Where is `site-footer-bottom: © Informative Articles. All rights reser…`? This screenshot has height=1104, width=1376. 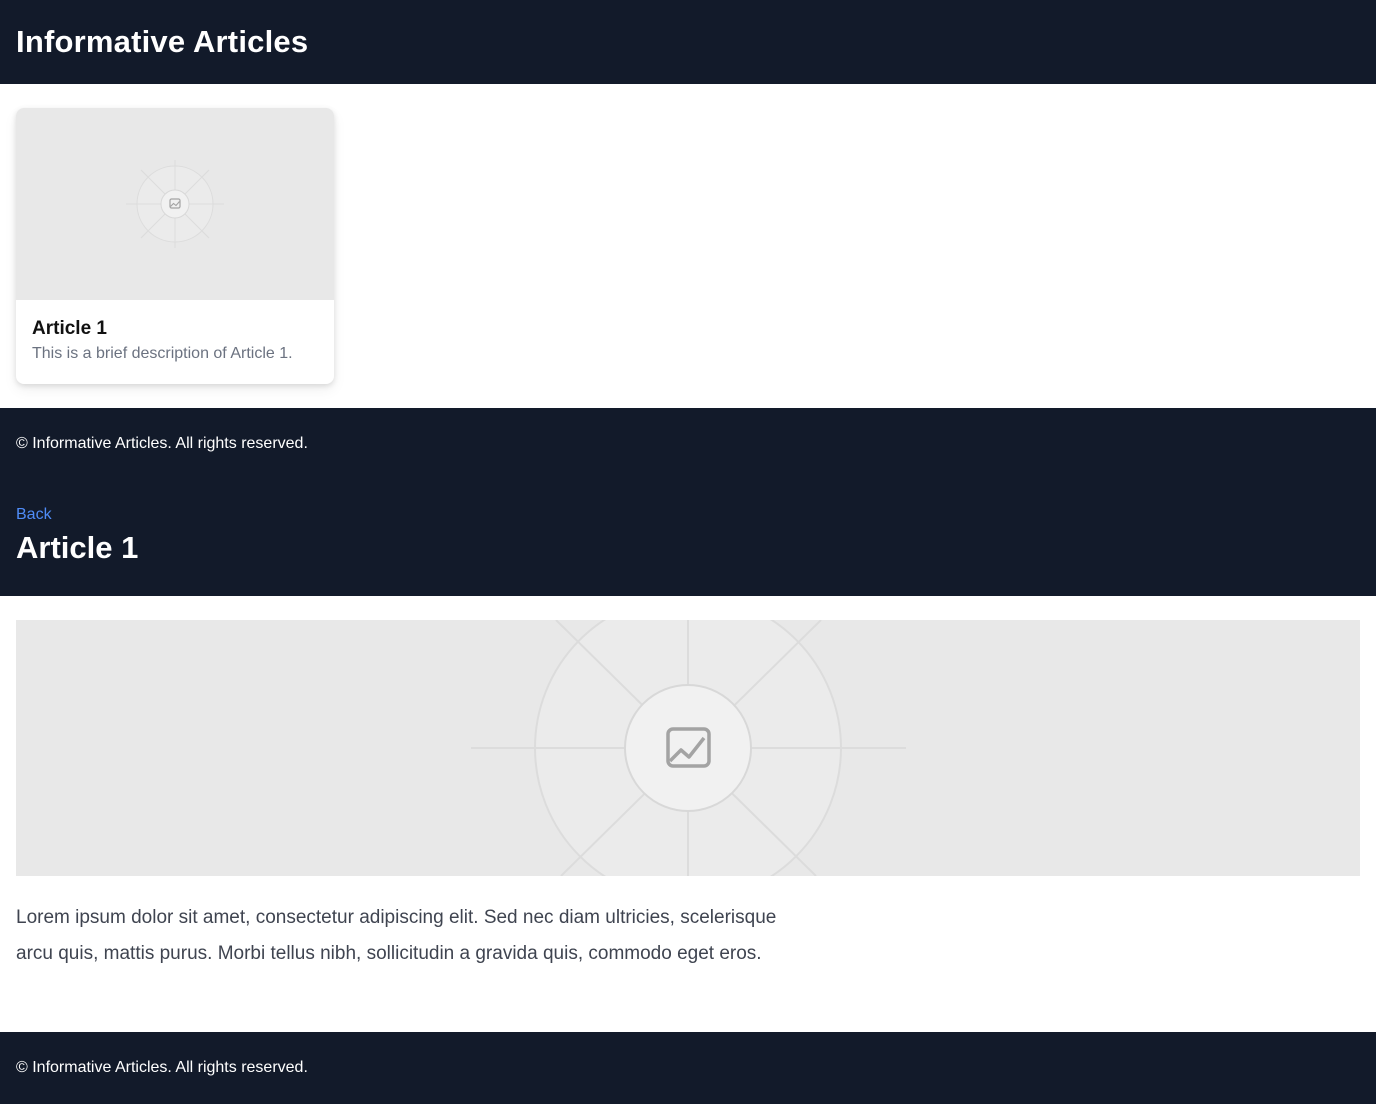
site-footer-bottom: © Informative Articles. All rights reser… is located at coordinates (688, 1068).